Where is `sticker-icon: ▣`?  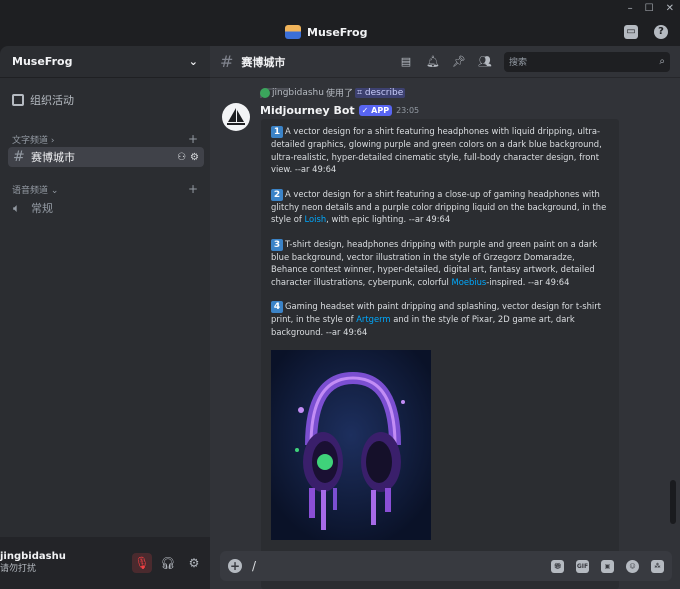
sticker-icon: ▣ is located at coordinates (607, 566).